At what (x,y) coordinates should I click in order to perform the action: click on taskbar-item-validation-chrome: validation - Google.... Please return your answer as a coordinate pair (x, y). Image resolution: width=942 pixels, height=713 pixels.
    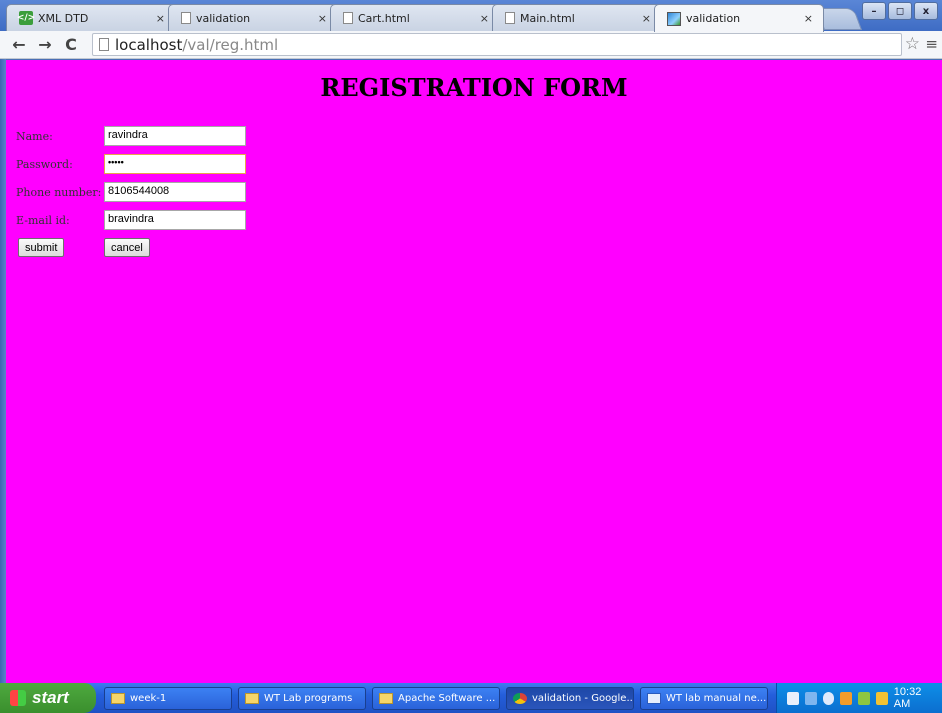
    Looking at the image, I should click on (570, 698).